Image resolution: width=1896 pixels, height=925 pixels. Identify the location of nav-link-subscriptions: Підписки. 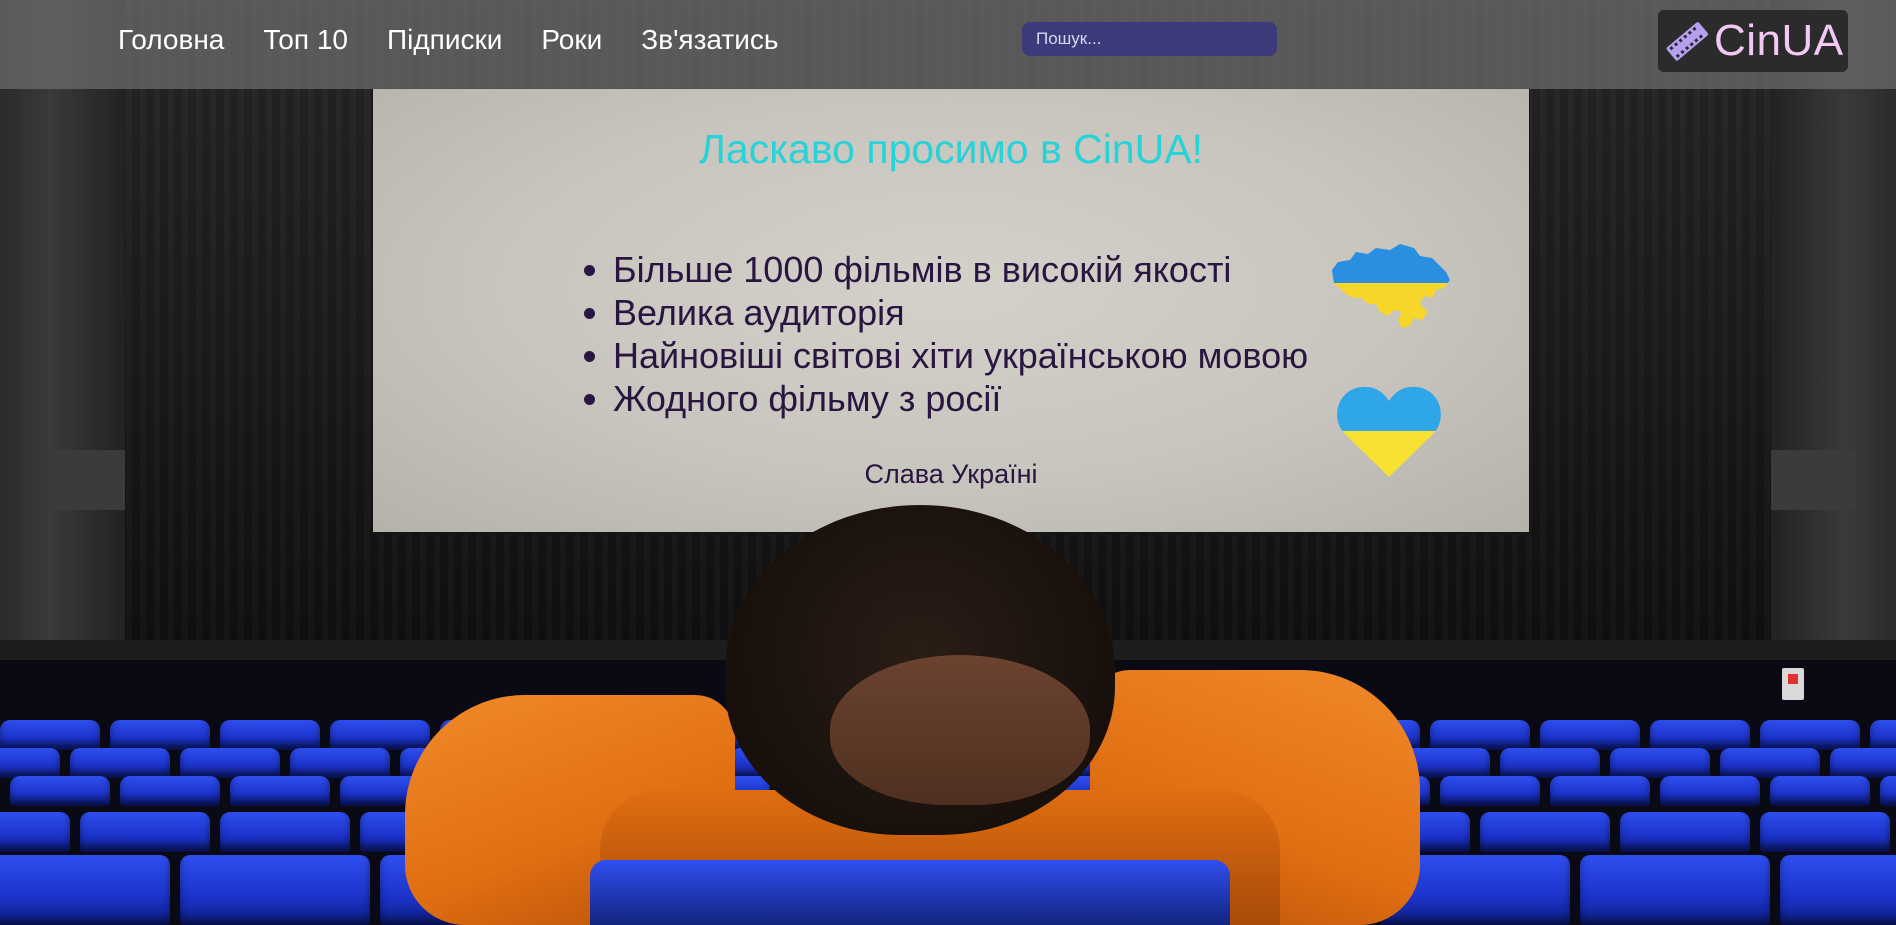
(444, 40).